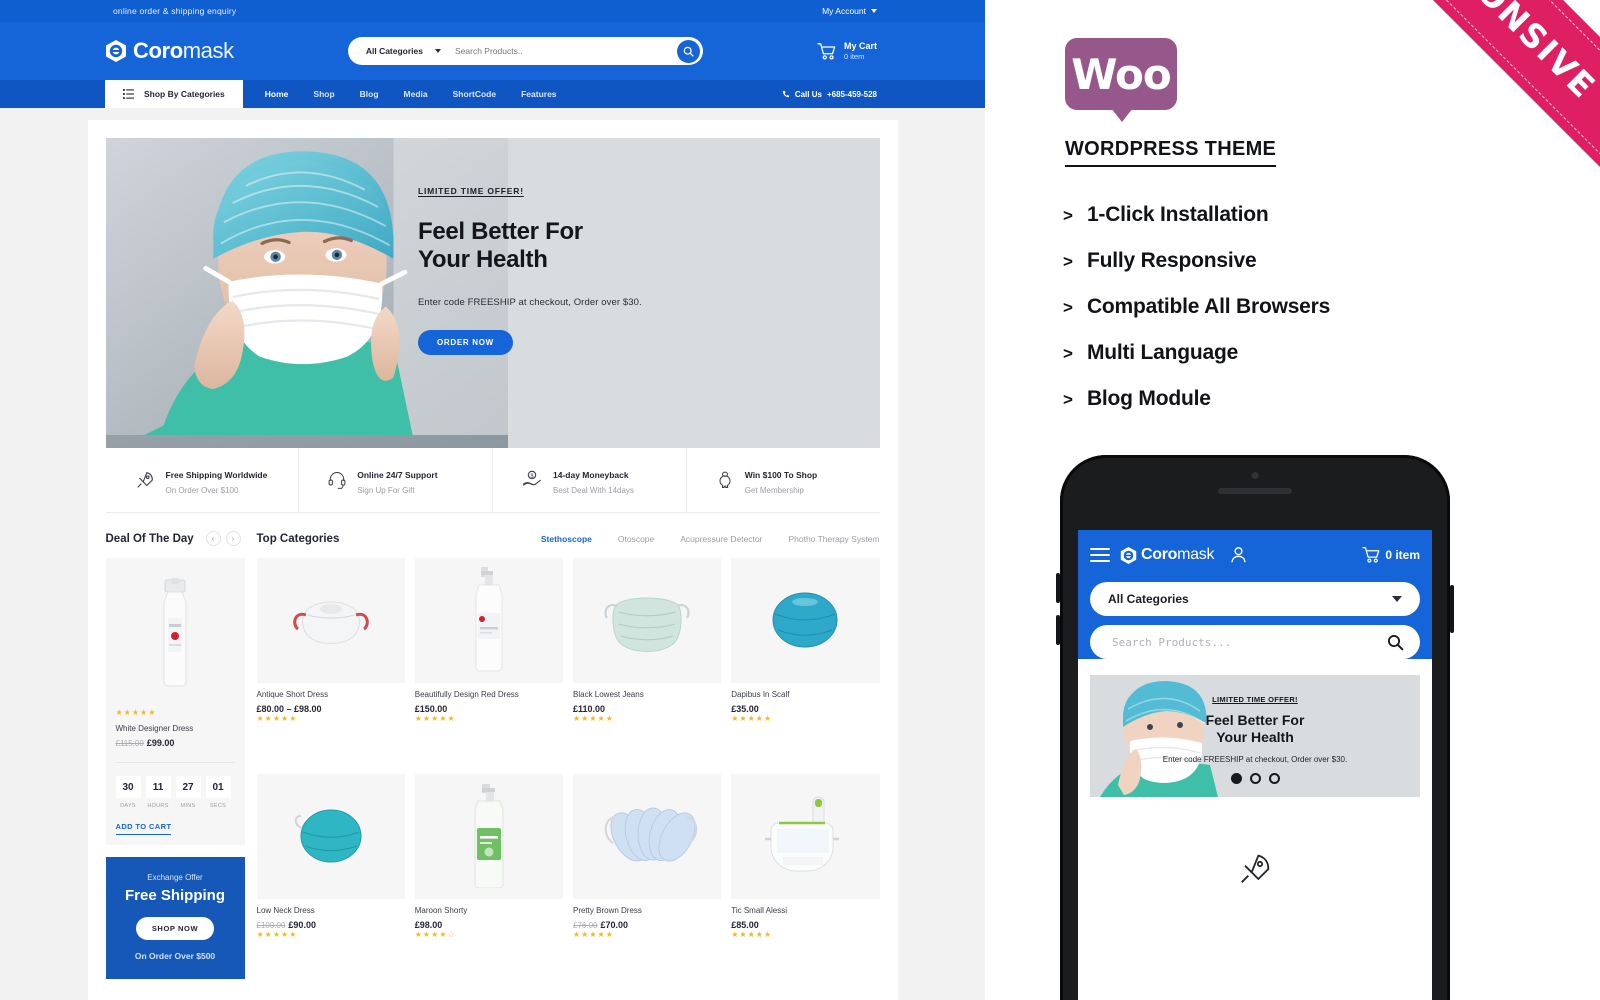 The height and width of the screenshot is (1000, 1600). I want to click on header-search-bar: All Categories, so click(525, 51).